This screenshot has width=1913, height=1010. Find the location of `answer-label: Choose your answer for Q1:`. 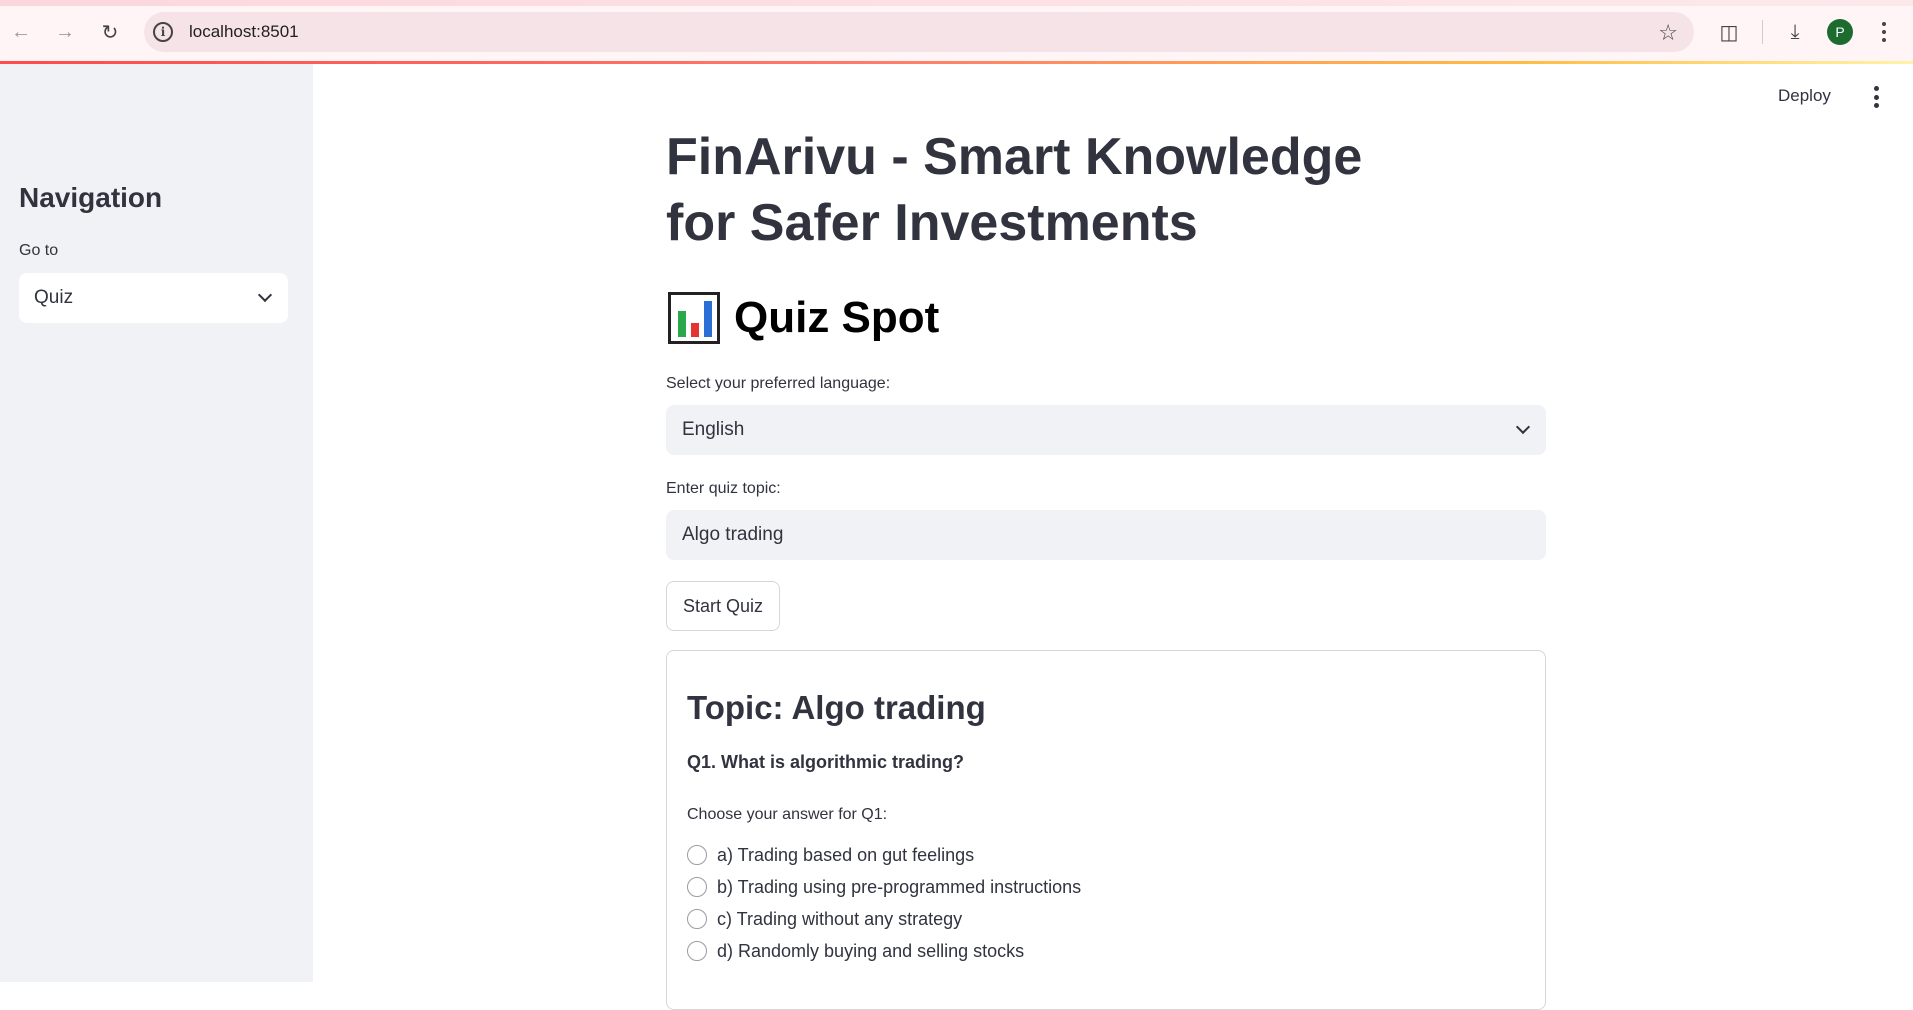

answer-label: Choose your answer for Q1: is located at coordinates (787, 814).